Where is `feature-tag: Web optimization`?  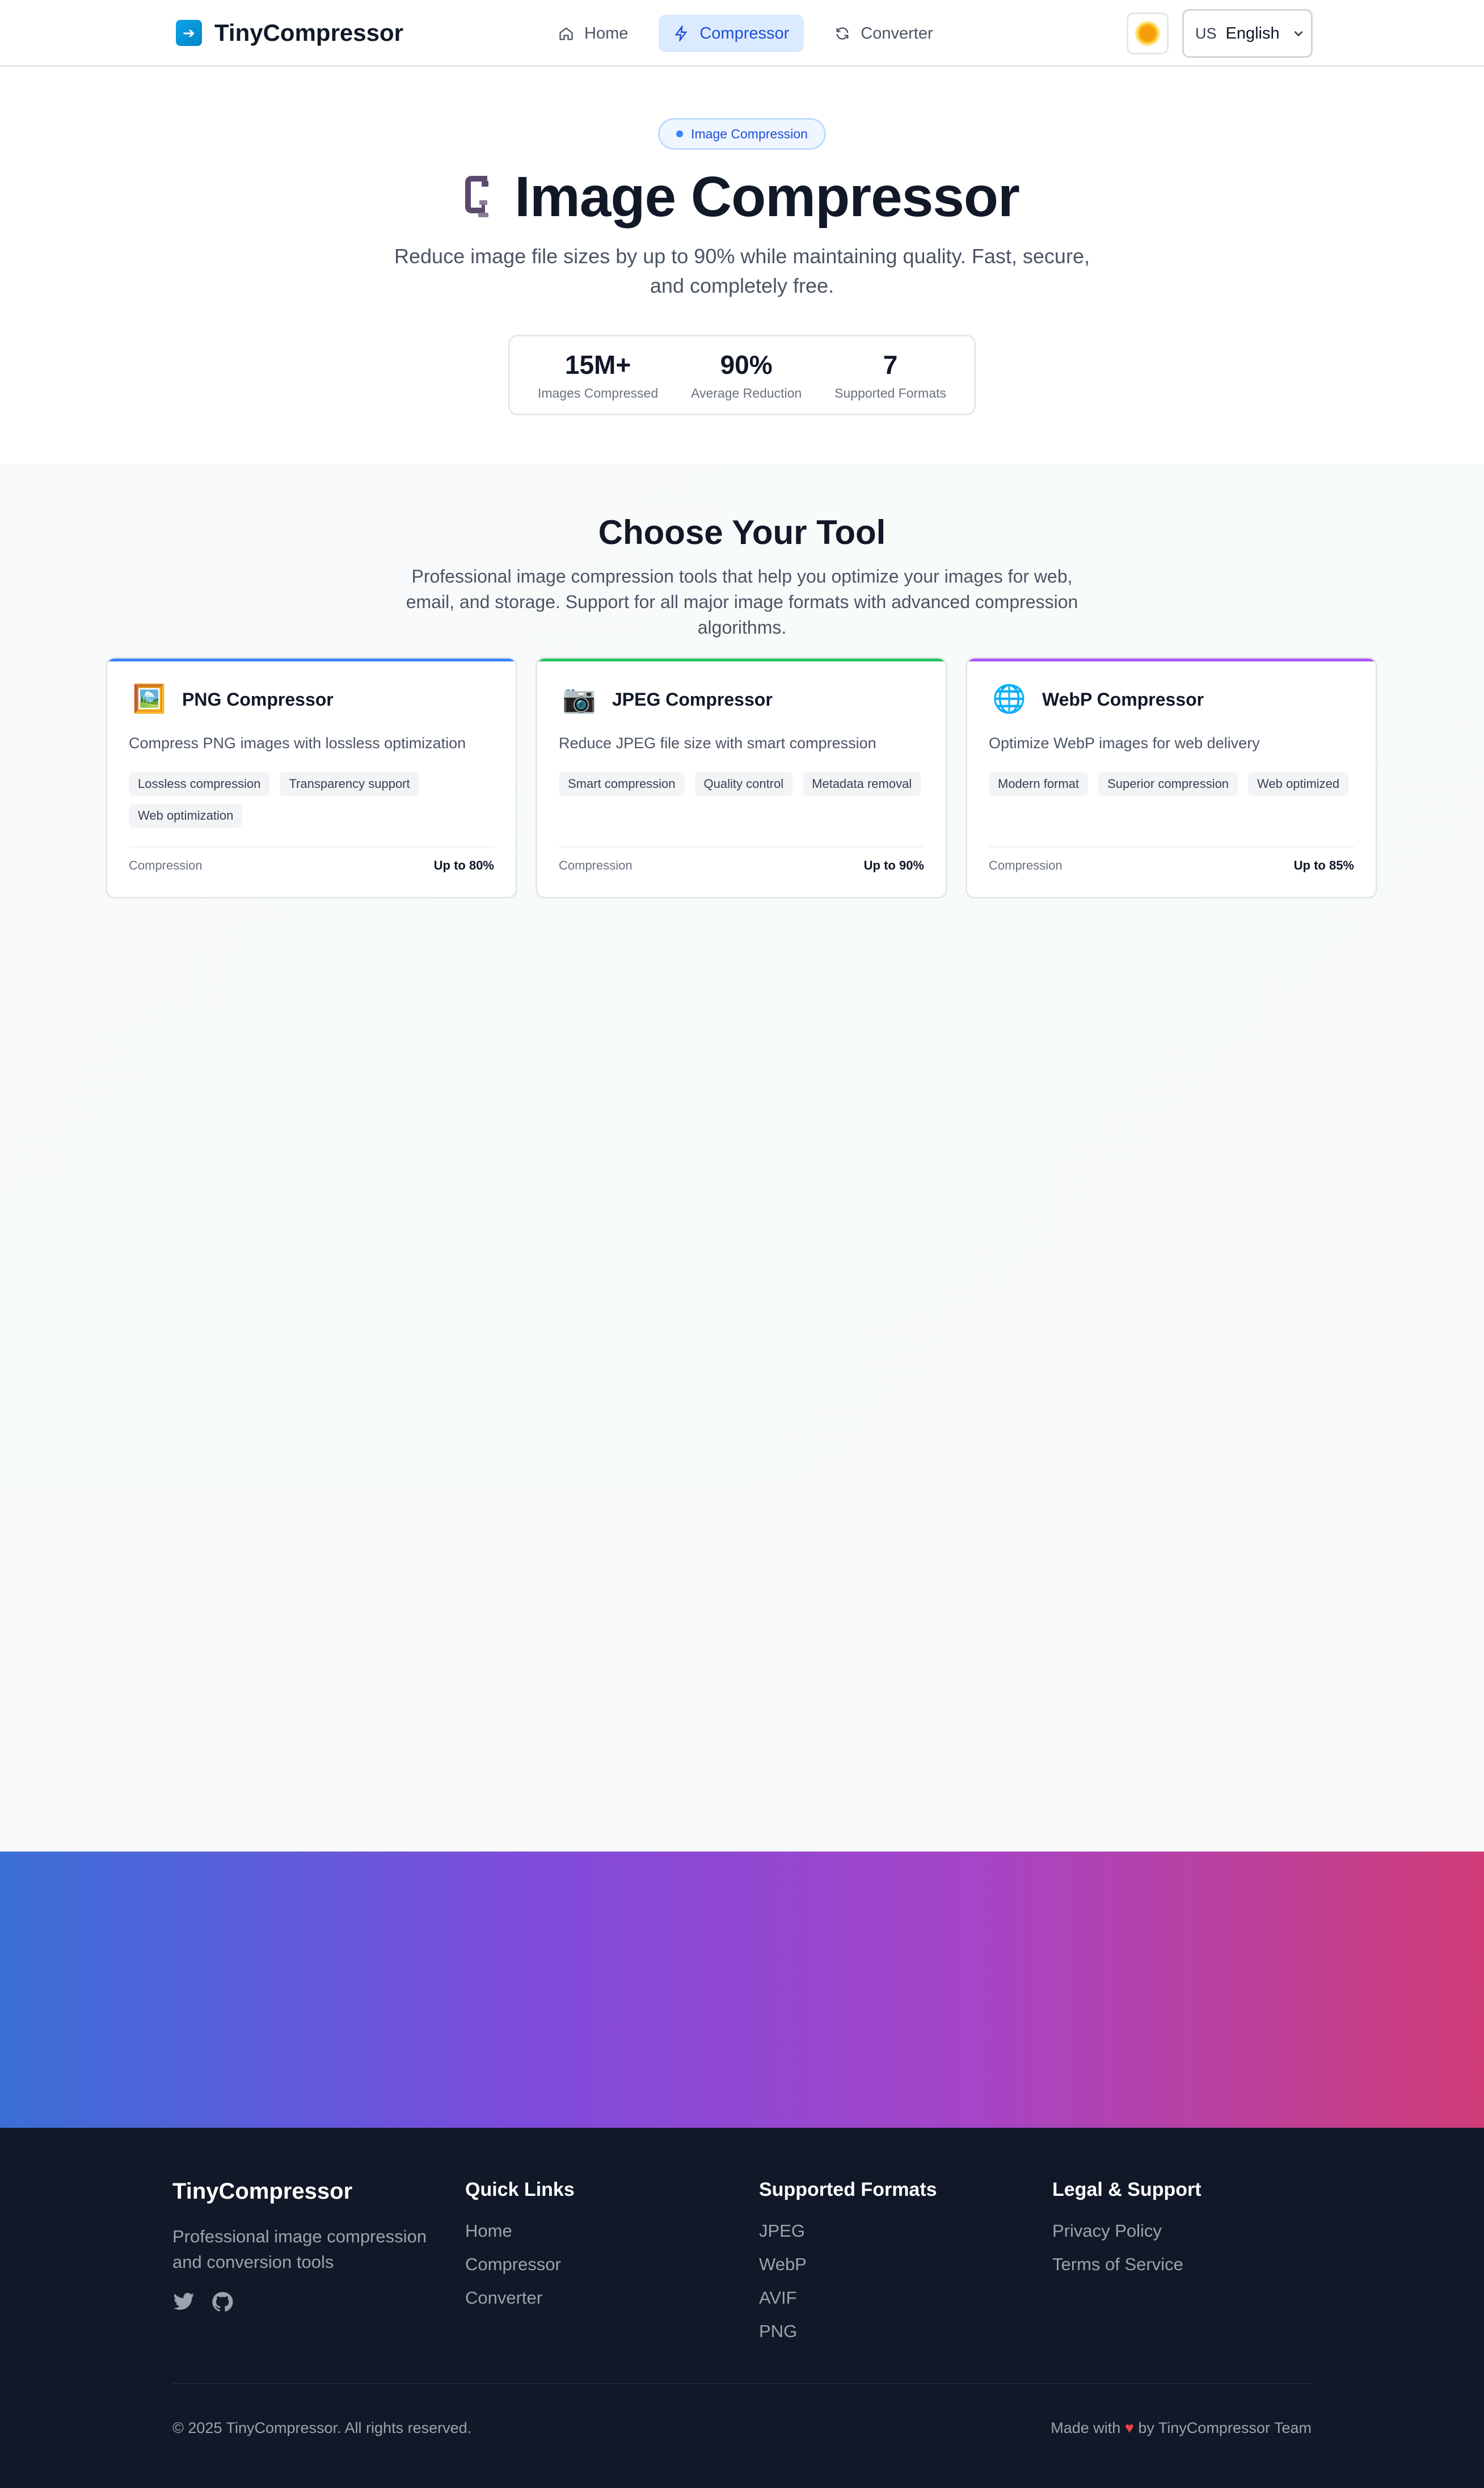 feature-tag: Web optimization is located at coordinates (186, 816).